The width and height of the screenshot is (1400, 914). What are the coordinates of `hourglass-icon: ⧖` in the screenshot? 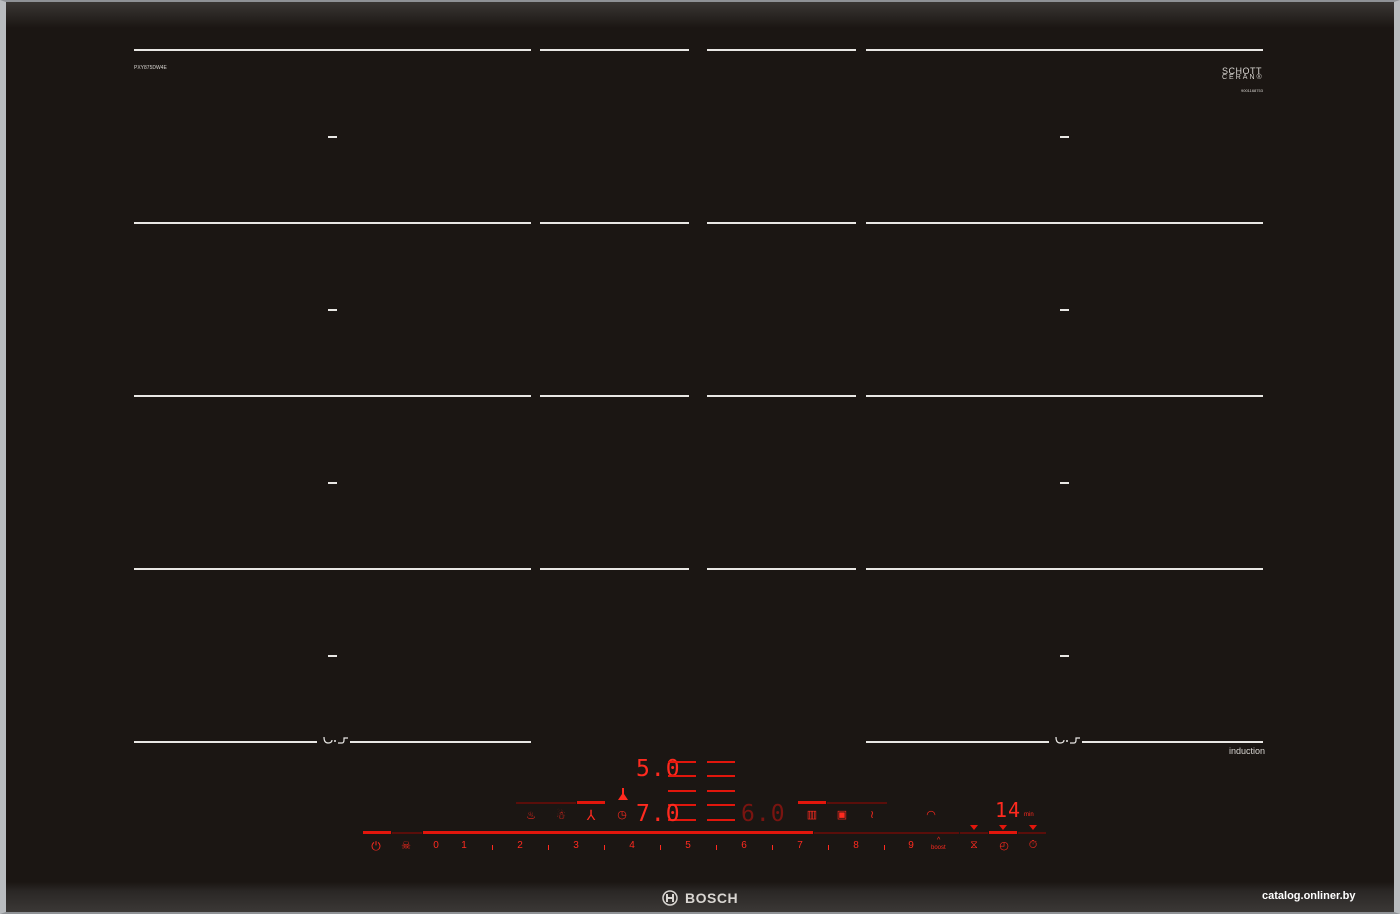 It's located at (974, 845).